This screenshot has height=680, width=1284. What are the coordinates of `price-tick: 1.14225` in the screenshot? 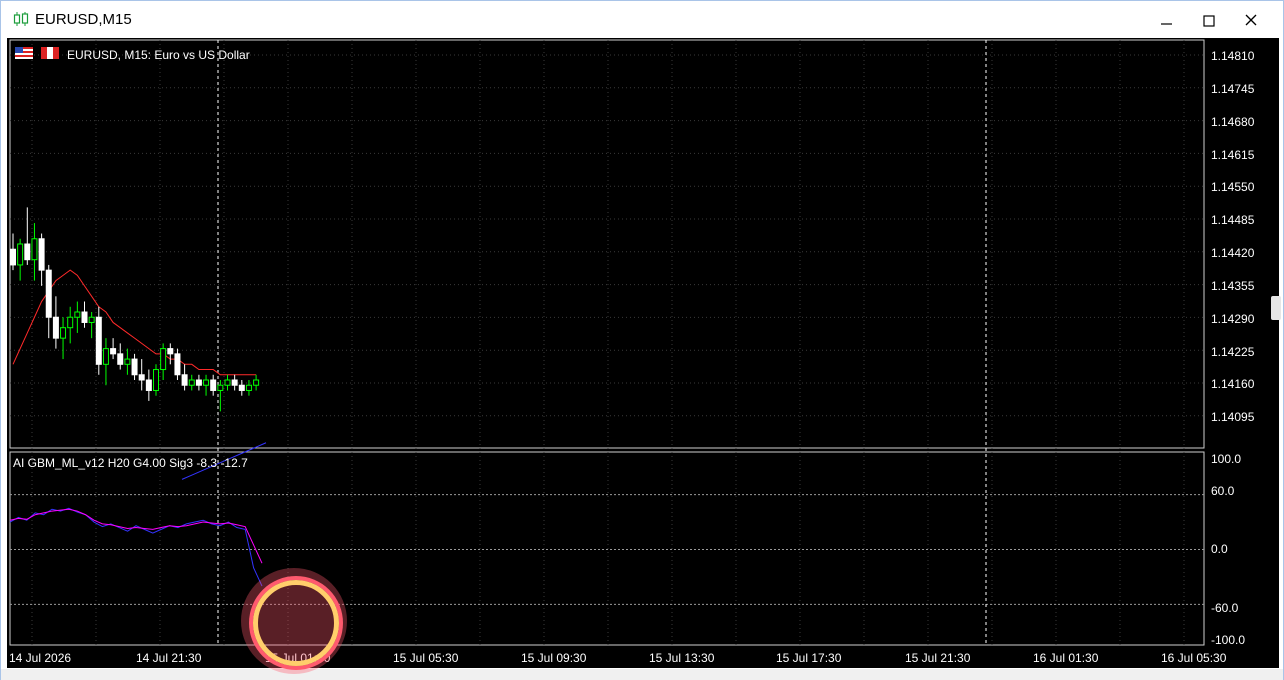 It's located at (1233, 352).